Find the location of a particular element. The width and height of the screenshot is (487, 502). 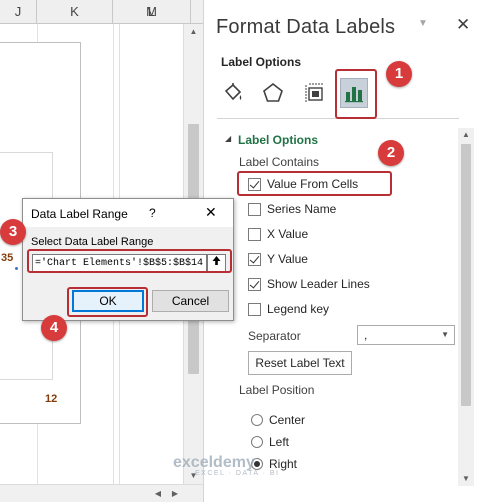

column-header-k: K is located at coordinates (75, 12).